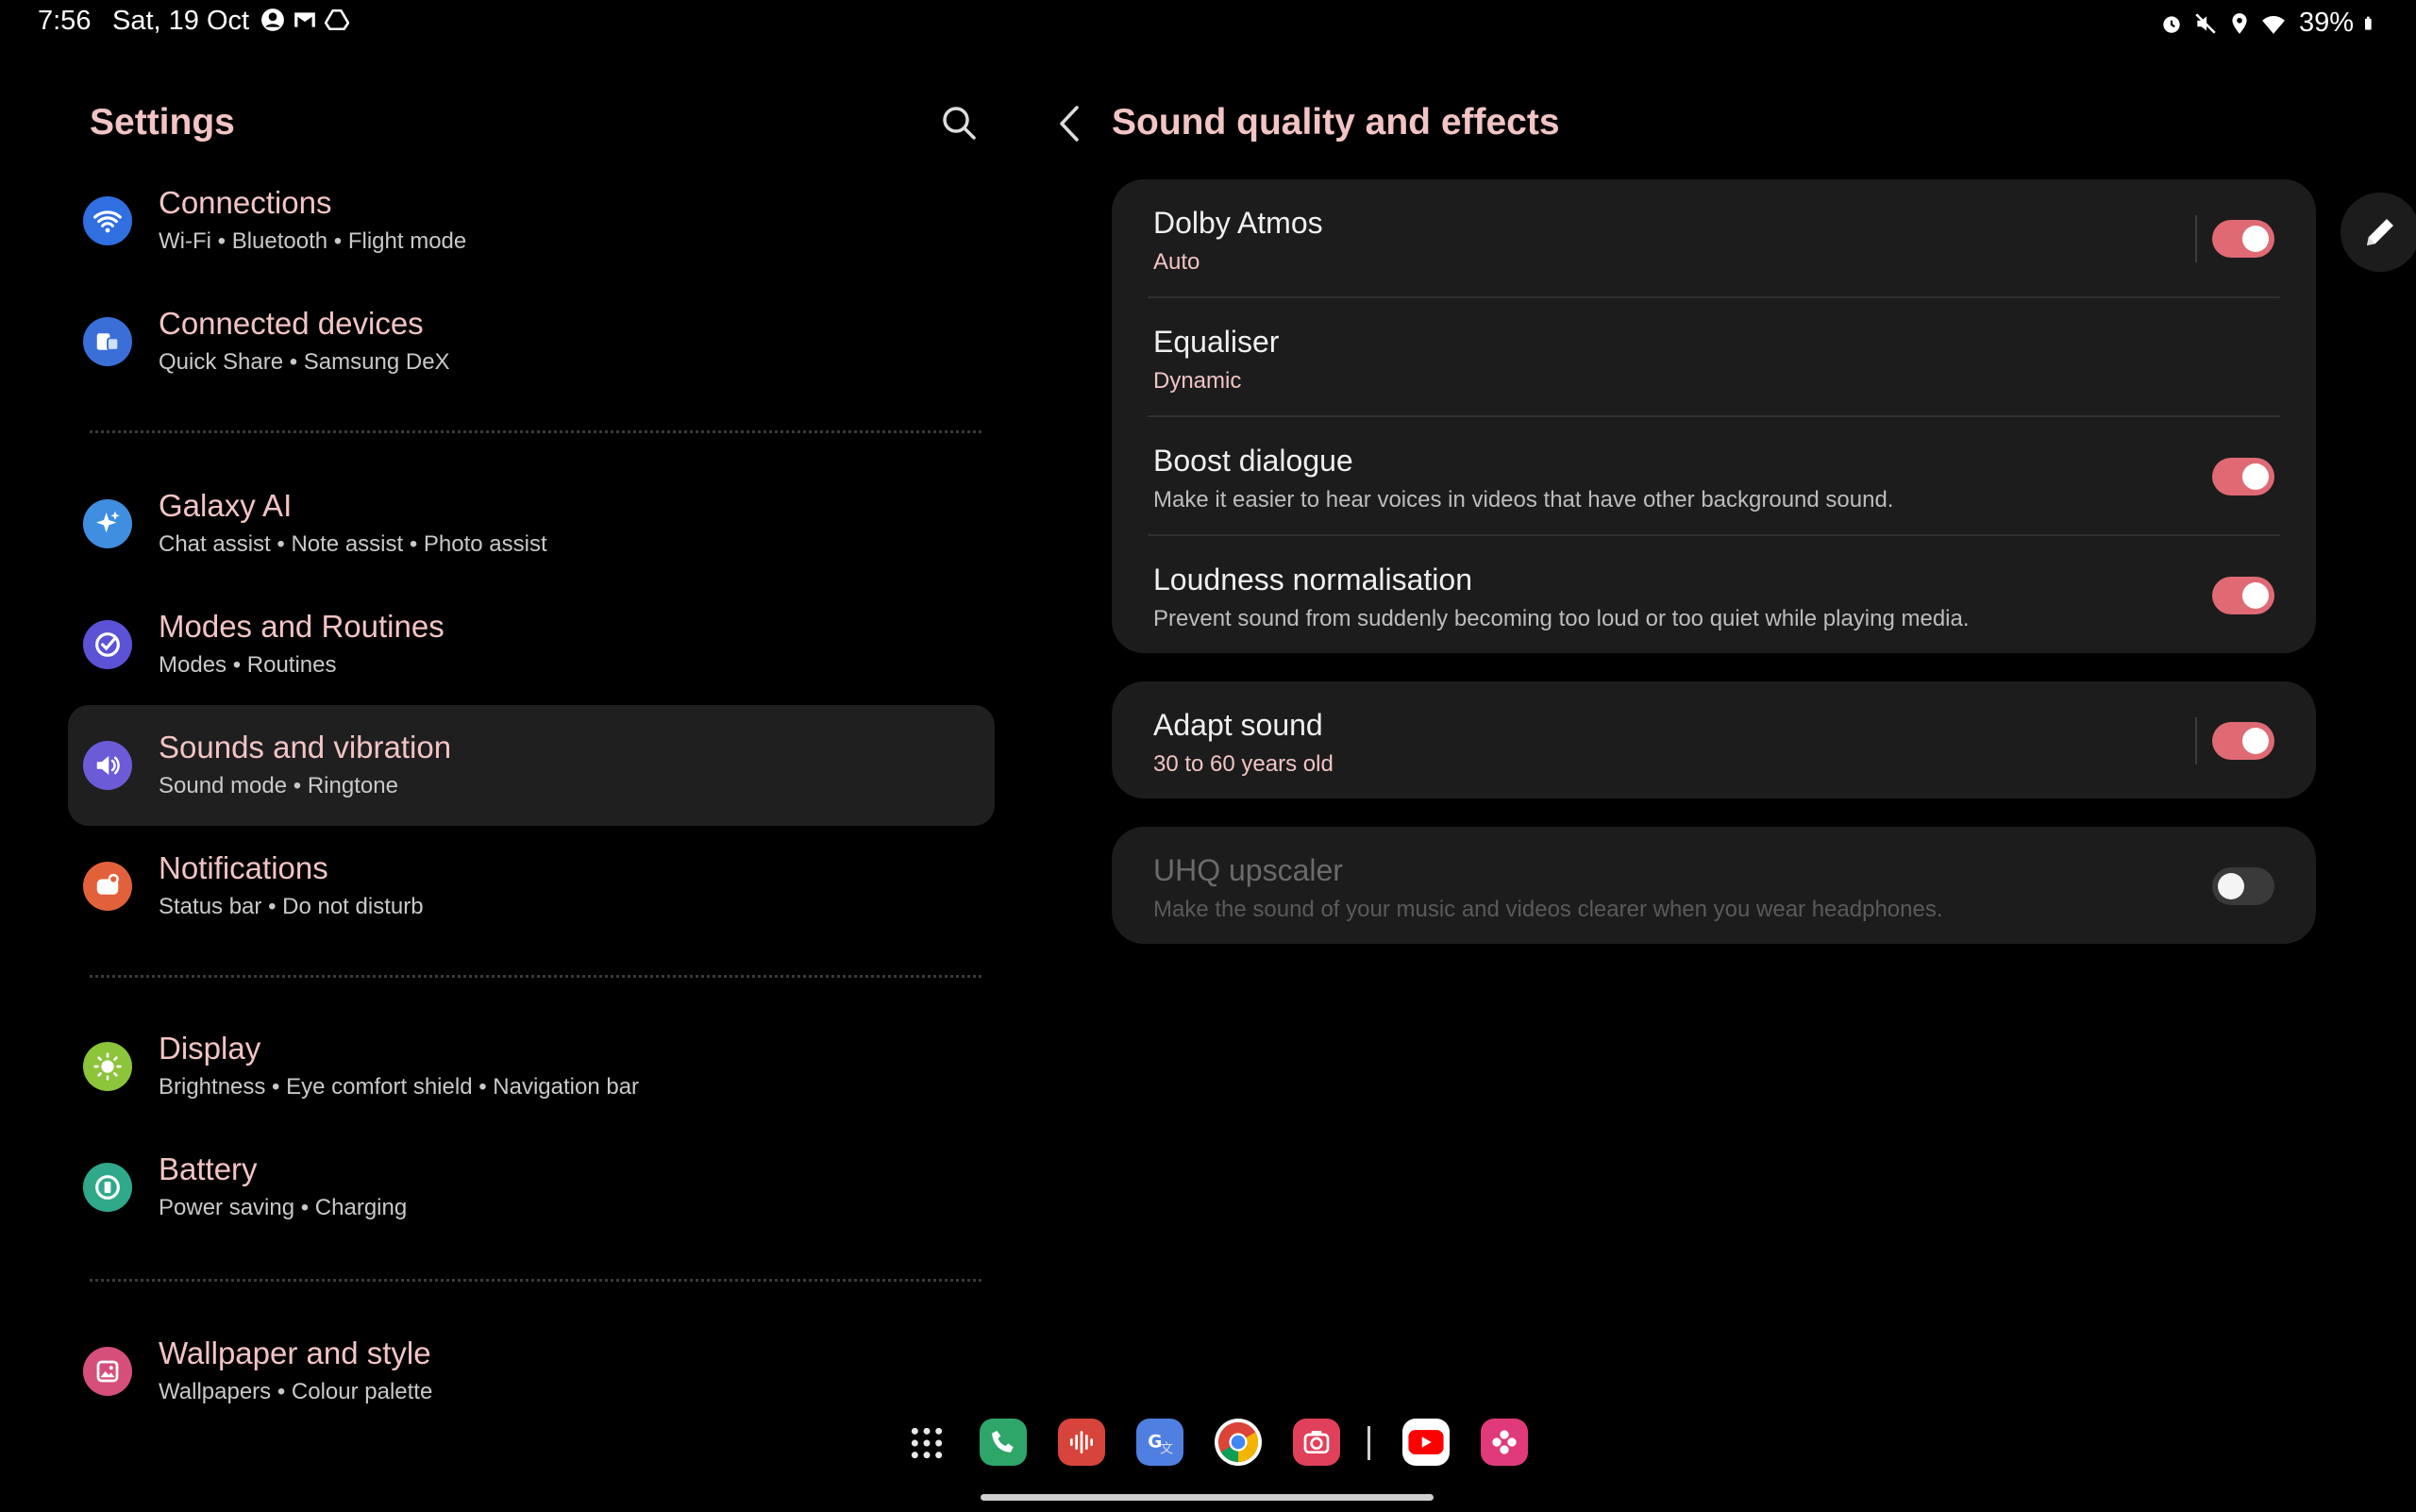  Describe the element at coordinates (1197, 381) in the screenshot. I see `setting-value: Dynamic` at that location.